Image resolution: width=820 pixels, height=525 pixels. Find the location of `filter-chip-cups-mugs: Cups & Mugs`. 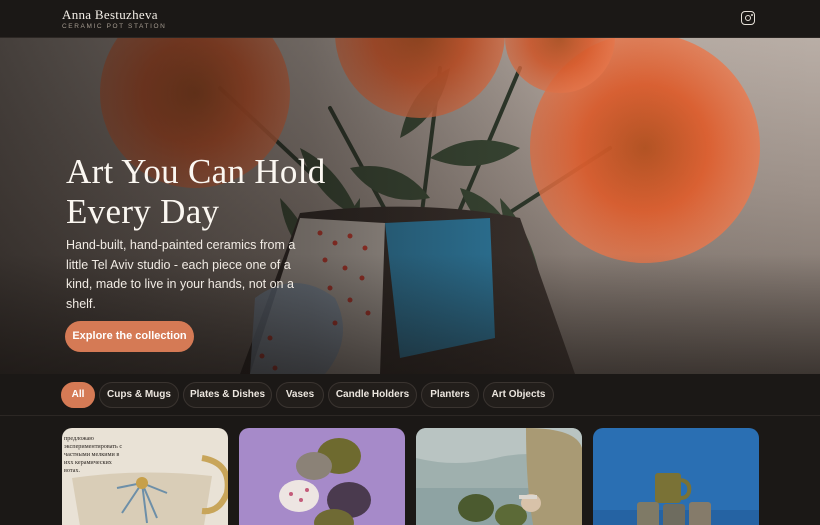

filter-chip-cups-mugs: Cups & Mugs is located at coordinates (139, 395).